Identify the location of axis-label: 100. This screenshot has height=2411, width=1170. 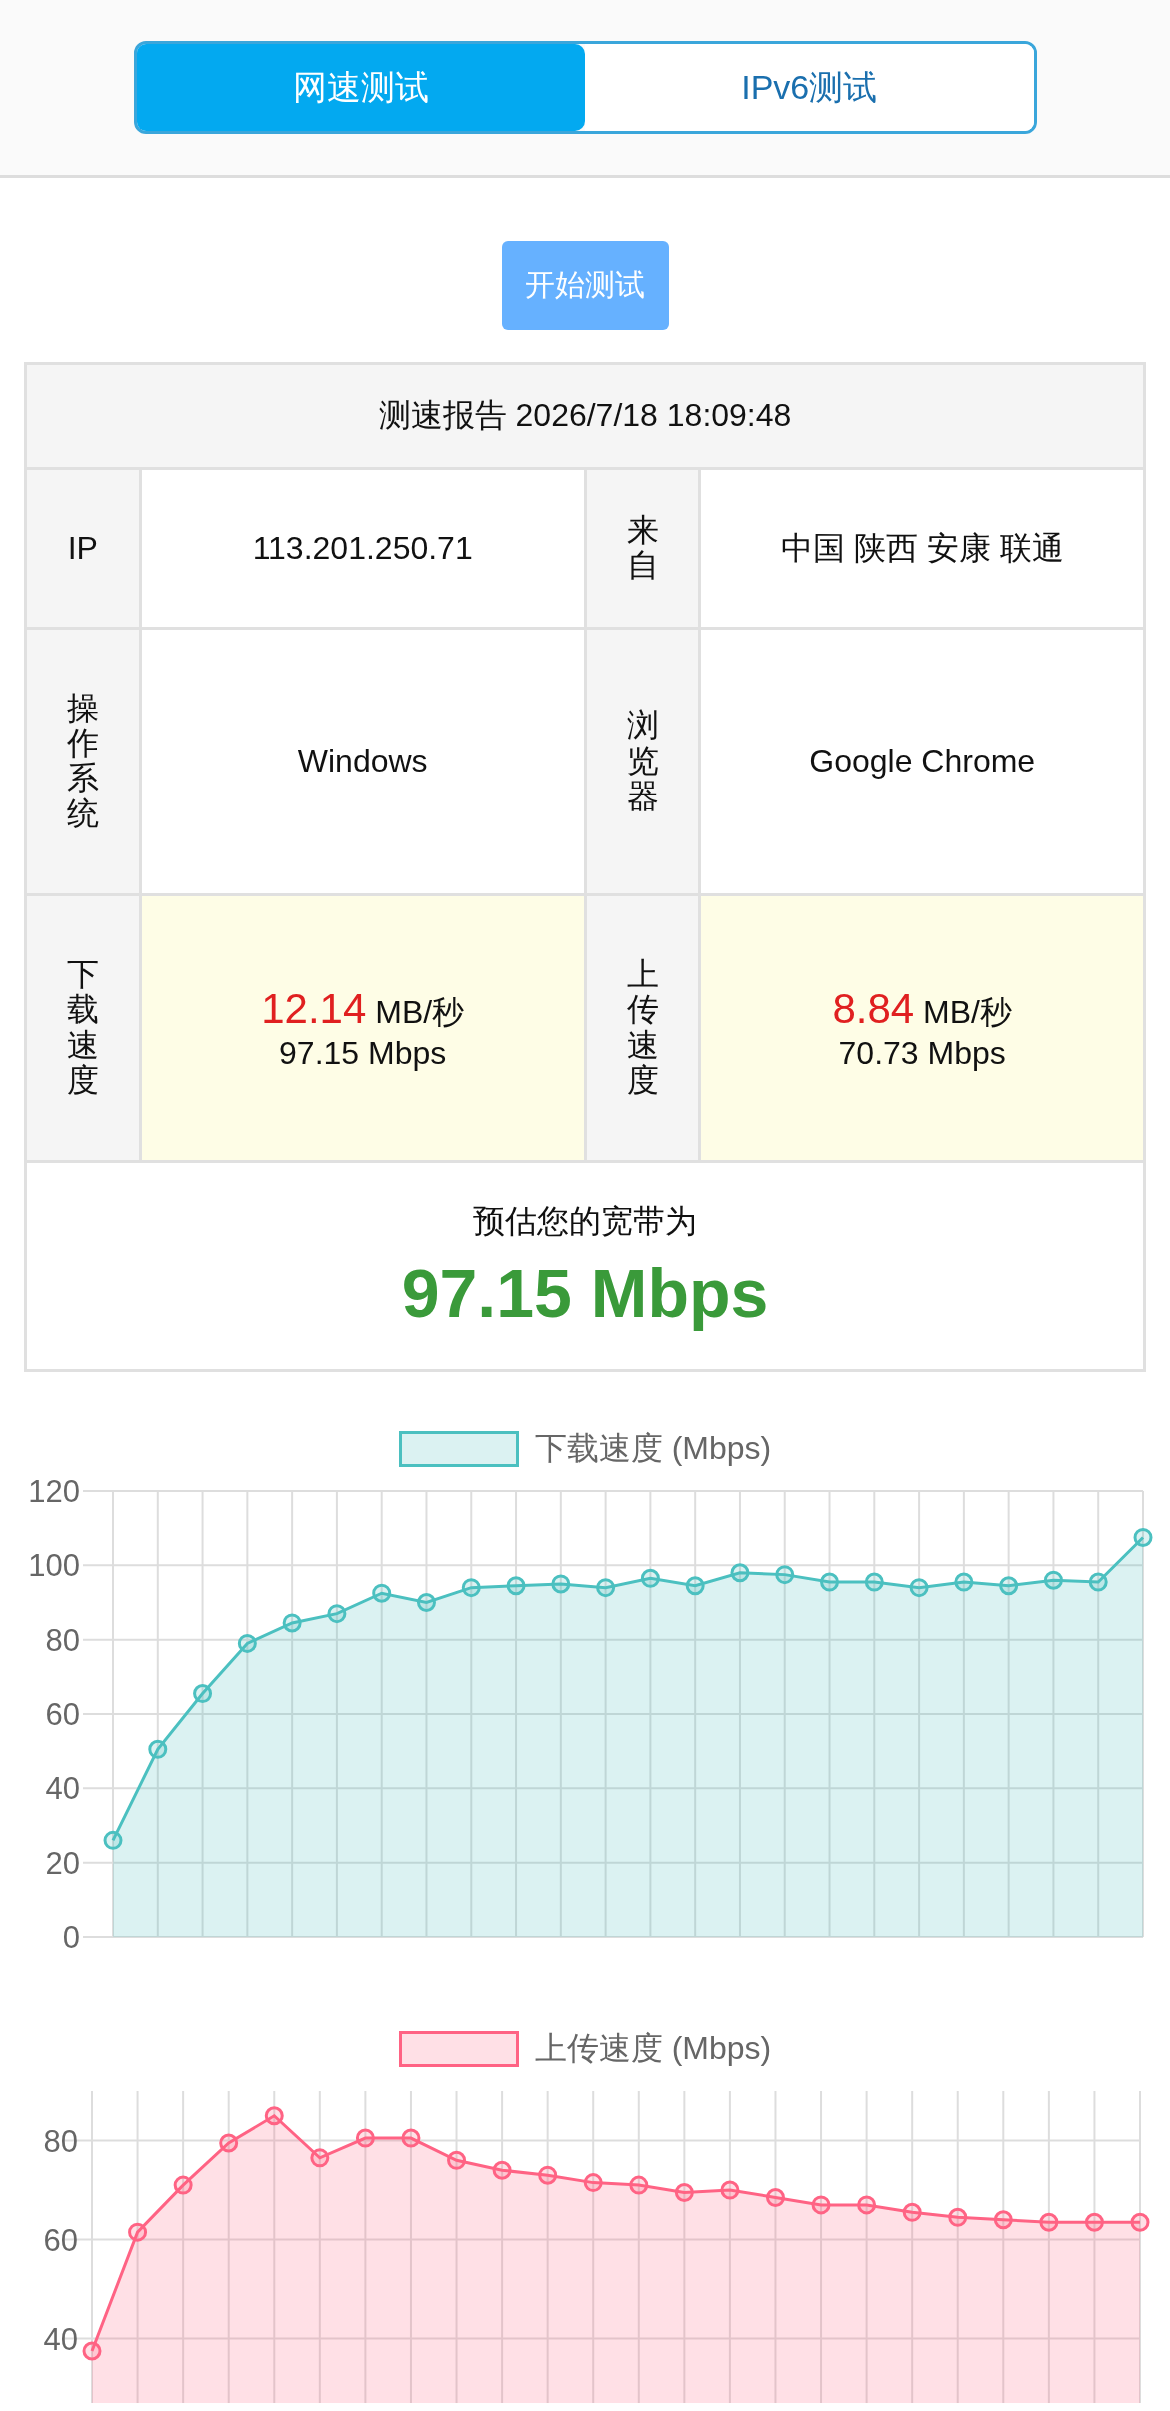
(54, 1566).